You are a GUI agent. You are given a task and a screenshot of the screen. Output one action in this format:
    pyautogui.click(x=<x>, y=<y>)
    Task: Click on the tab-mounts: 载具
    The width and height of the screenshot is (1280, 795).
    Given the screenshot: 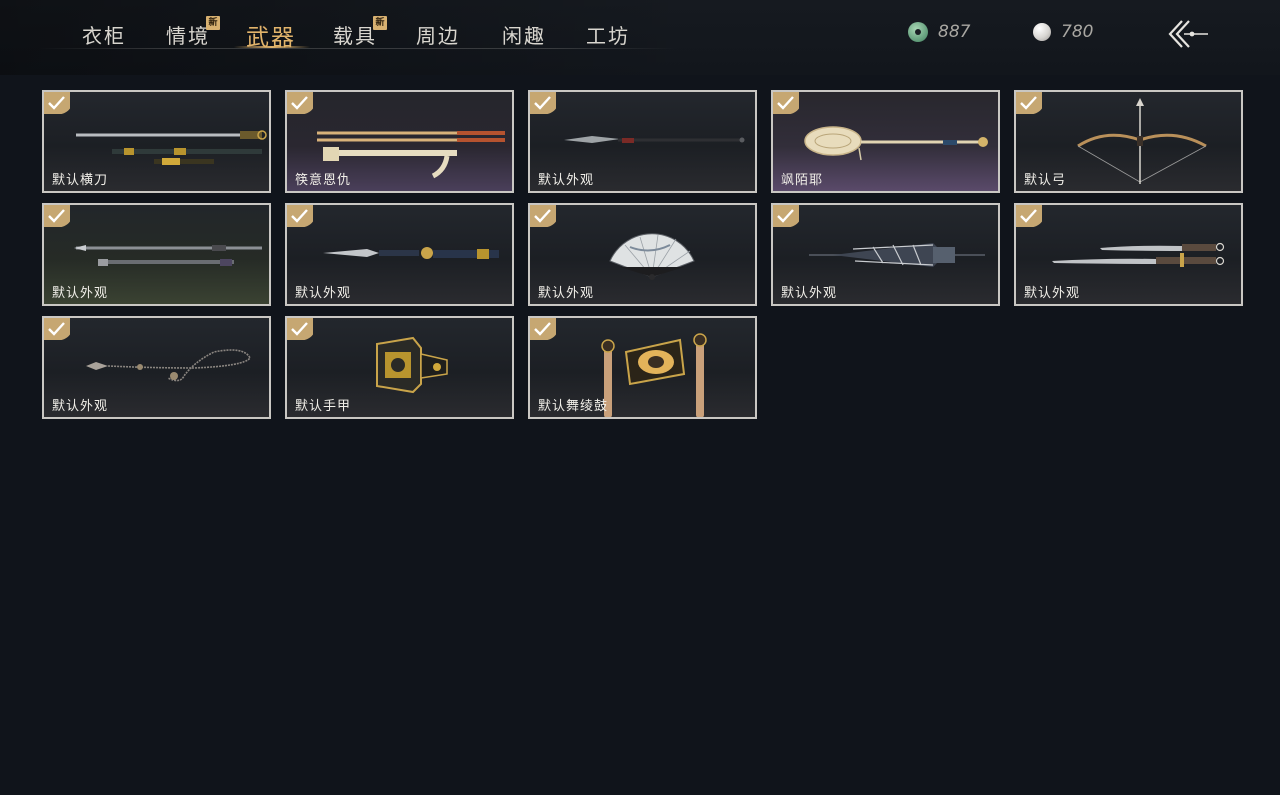 What is the action you would take?
    pyautogui.click(x=355, y=35)
    